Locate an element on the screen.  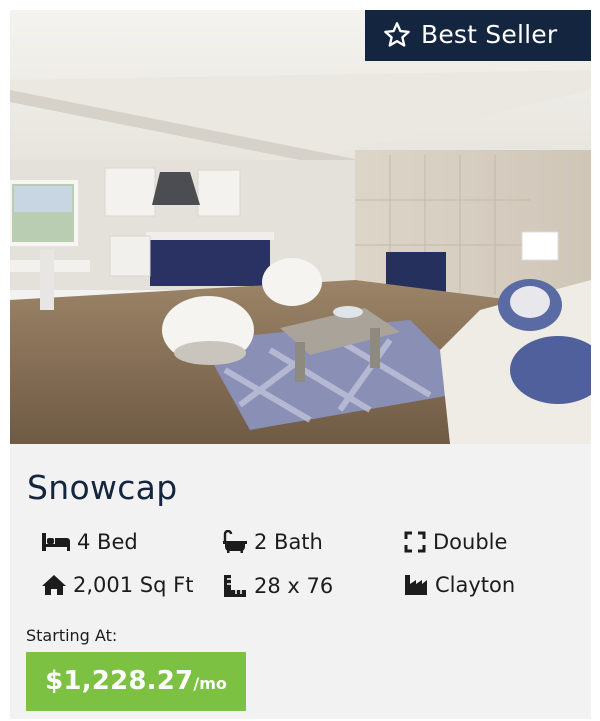
home-title: Snowcap is located at coordinates (102, 487).